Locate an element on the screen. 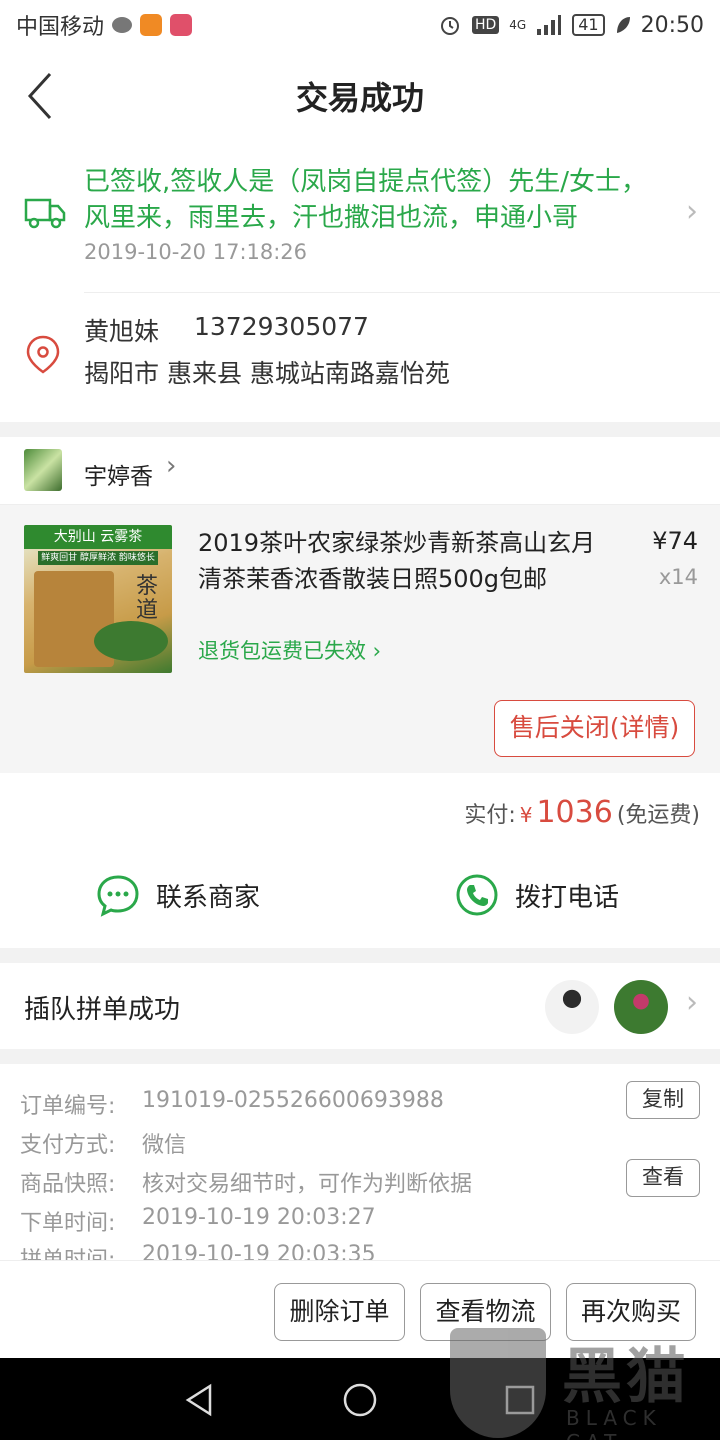  call-phone-button: 拨打电话 is located at coordinates (537, 895).